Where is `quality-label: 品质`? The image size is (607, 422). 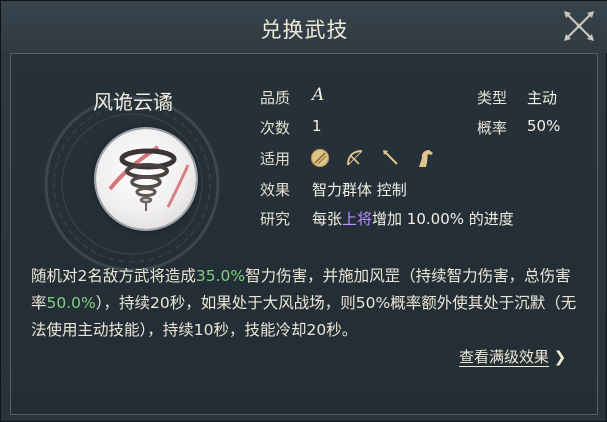 quality-label: 品质 is located at coordinates (275, 98).